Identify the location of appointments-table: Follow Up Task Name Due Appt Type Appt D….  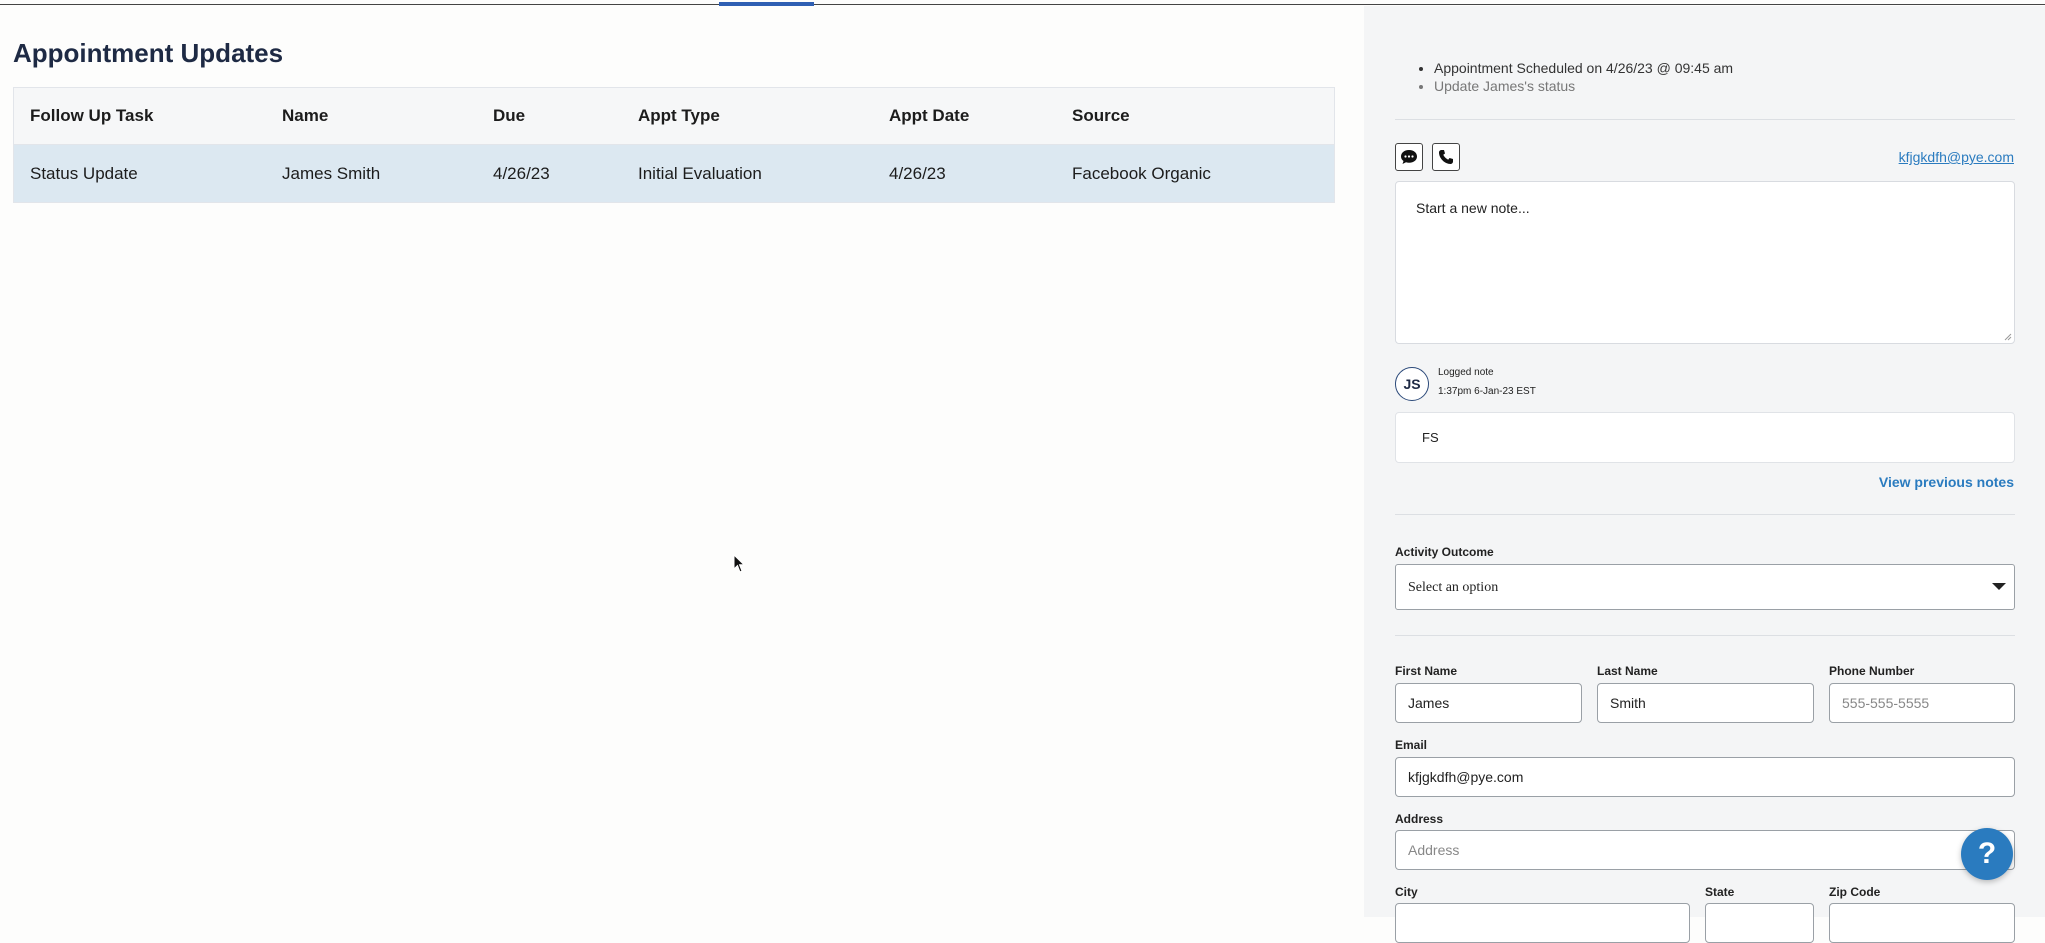
(674, 145).